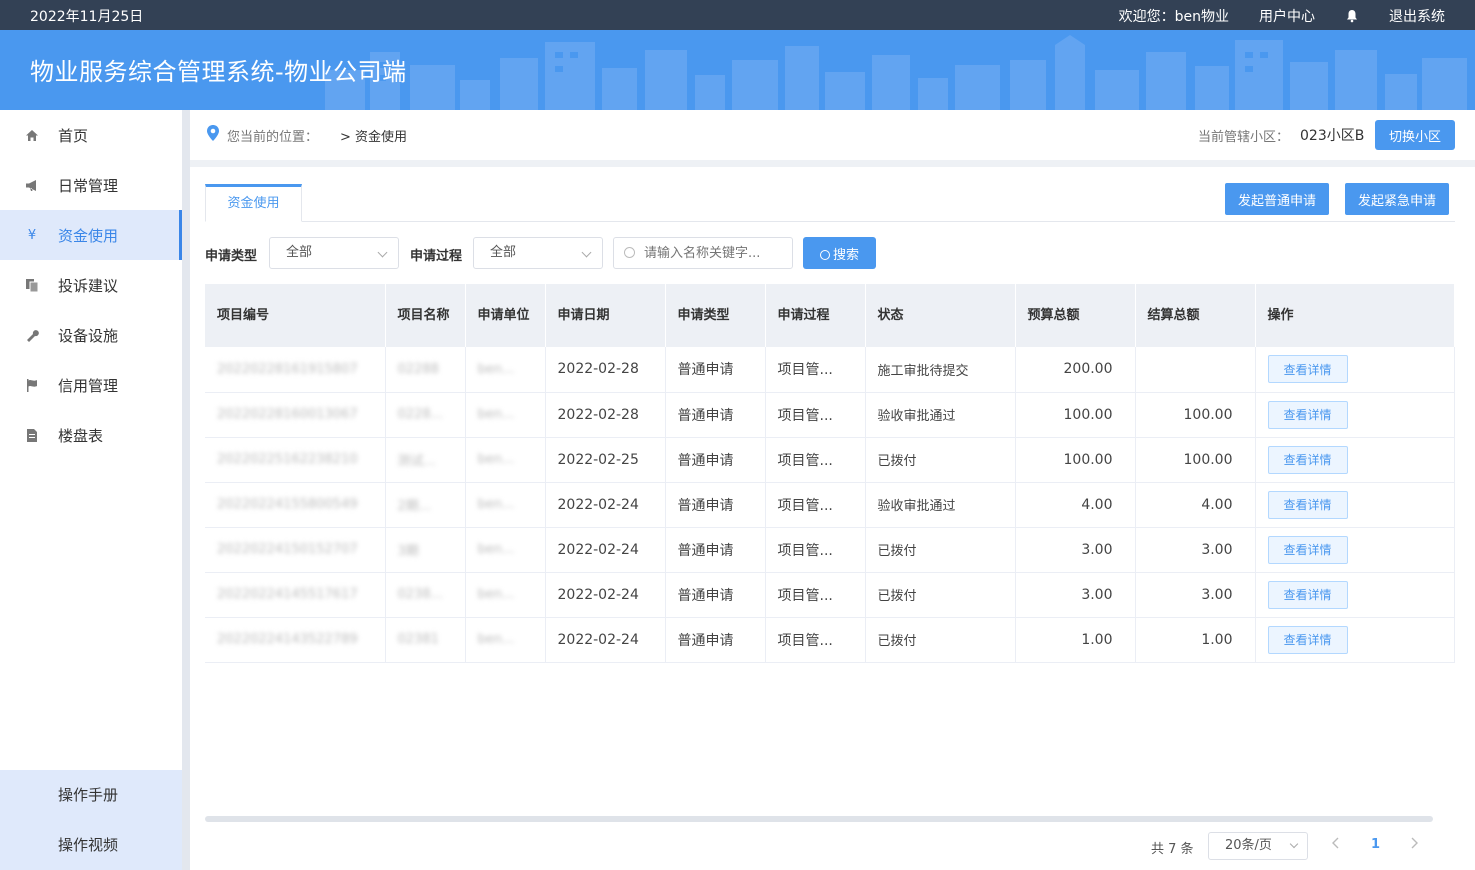 The width and height of the screenshot is (1475, 870). I want to click on sidebar-item-buildings: 楼盘表, so click(91, 435).